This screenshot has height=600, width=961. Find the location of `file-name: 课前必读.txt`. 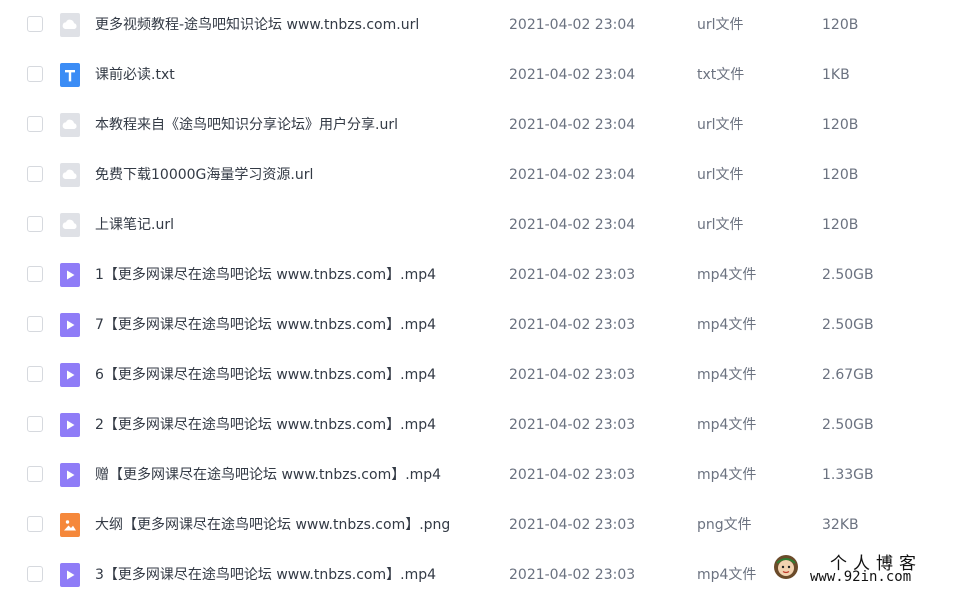

file-name: 课前必读.txt is located at coordinates (135, 75).